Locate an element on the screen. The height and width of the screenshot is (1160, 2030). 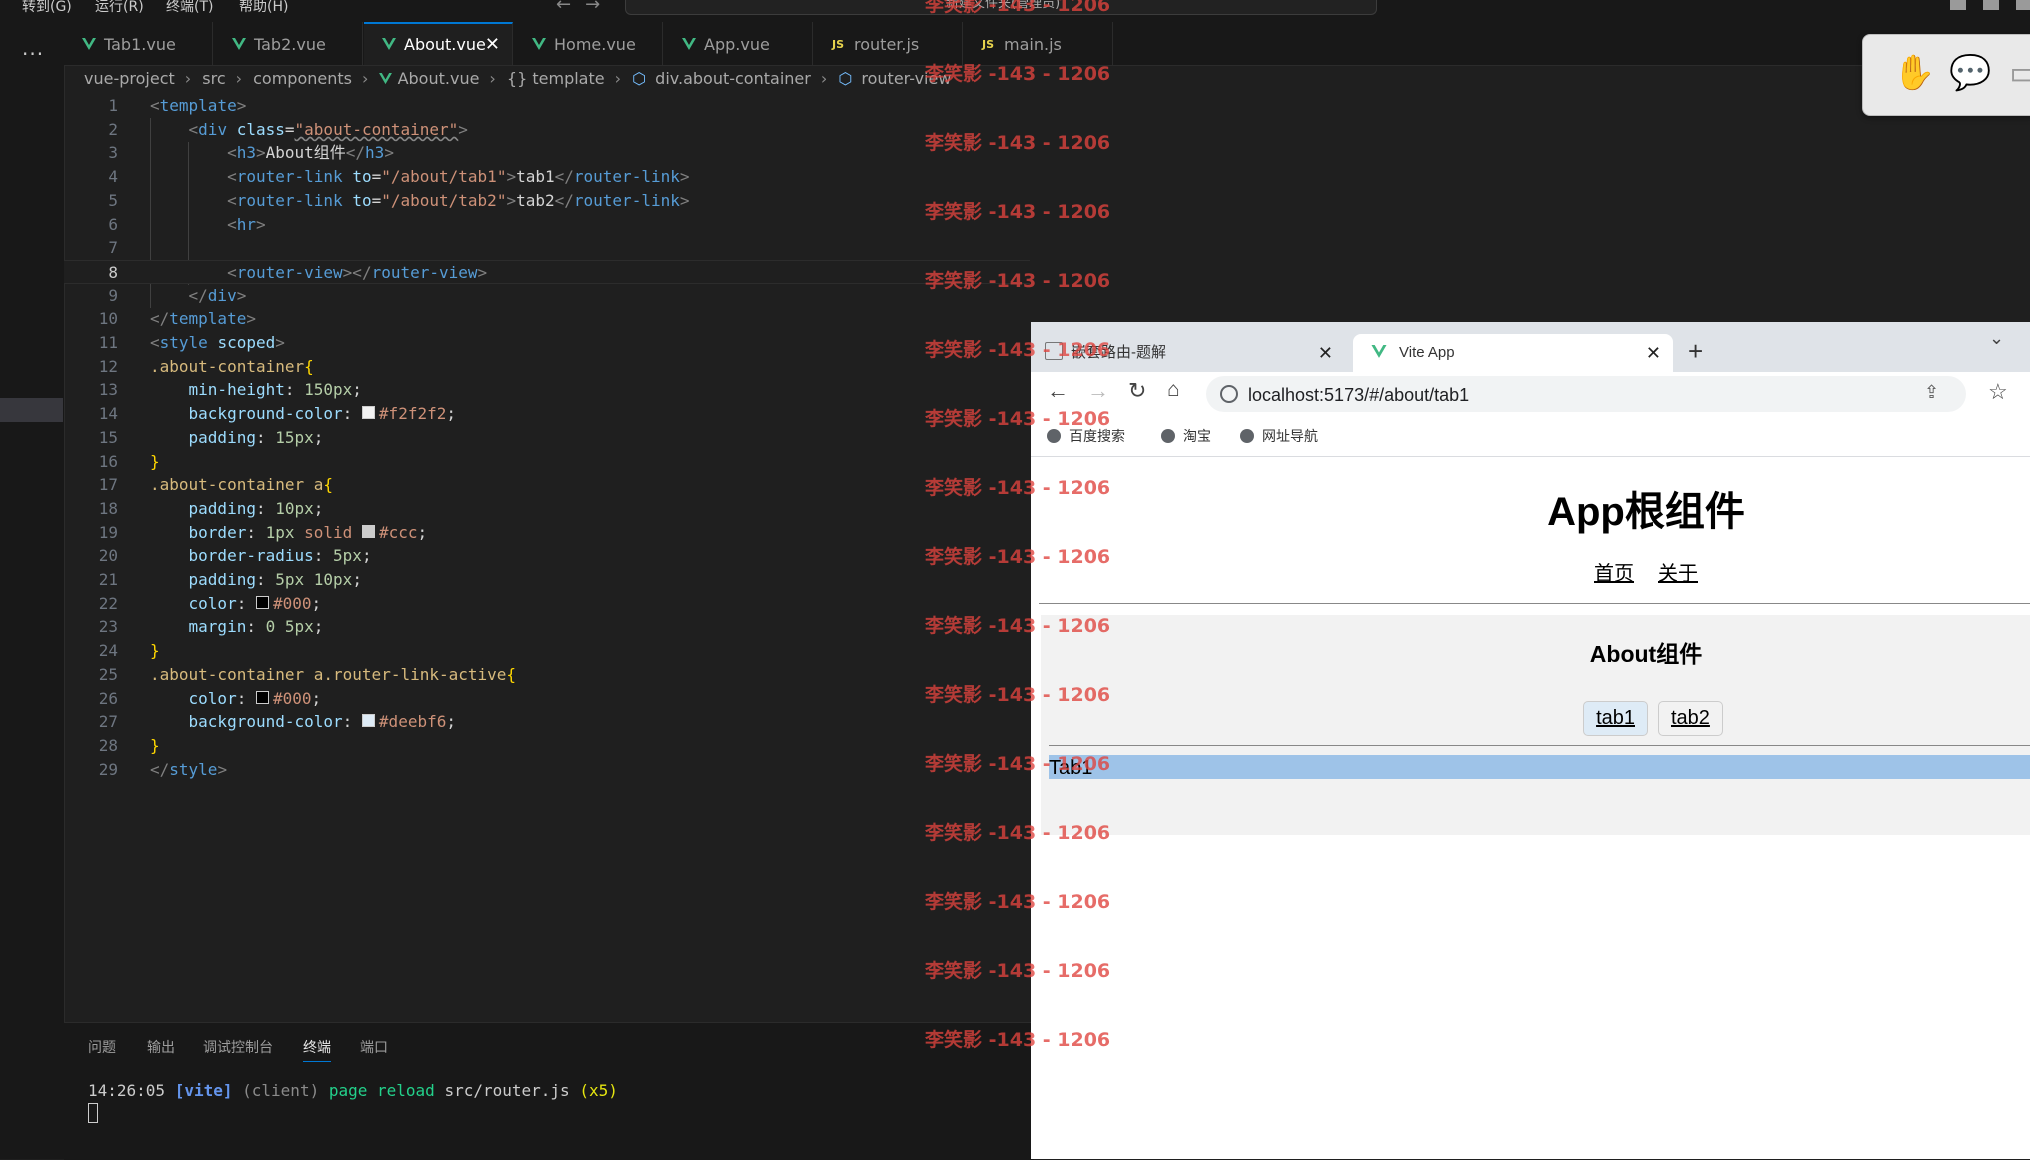
browser-toolbar: ← → ↻ ⌂ localhost:5173/#/about/tab1 ⇪ ☆ is located at coordinates (1530, 394).